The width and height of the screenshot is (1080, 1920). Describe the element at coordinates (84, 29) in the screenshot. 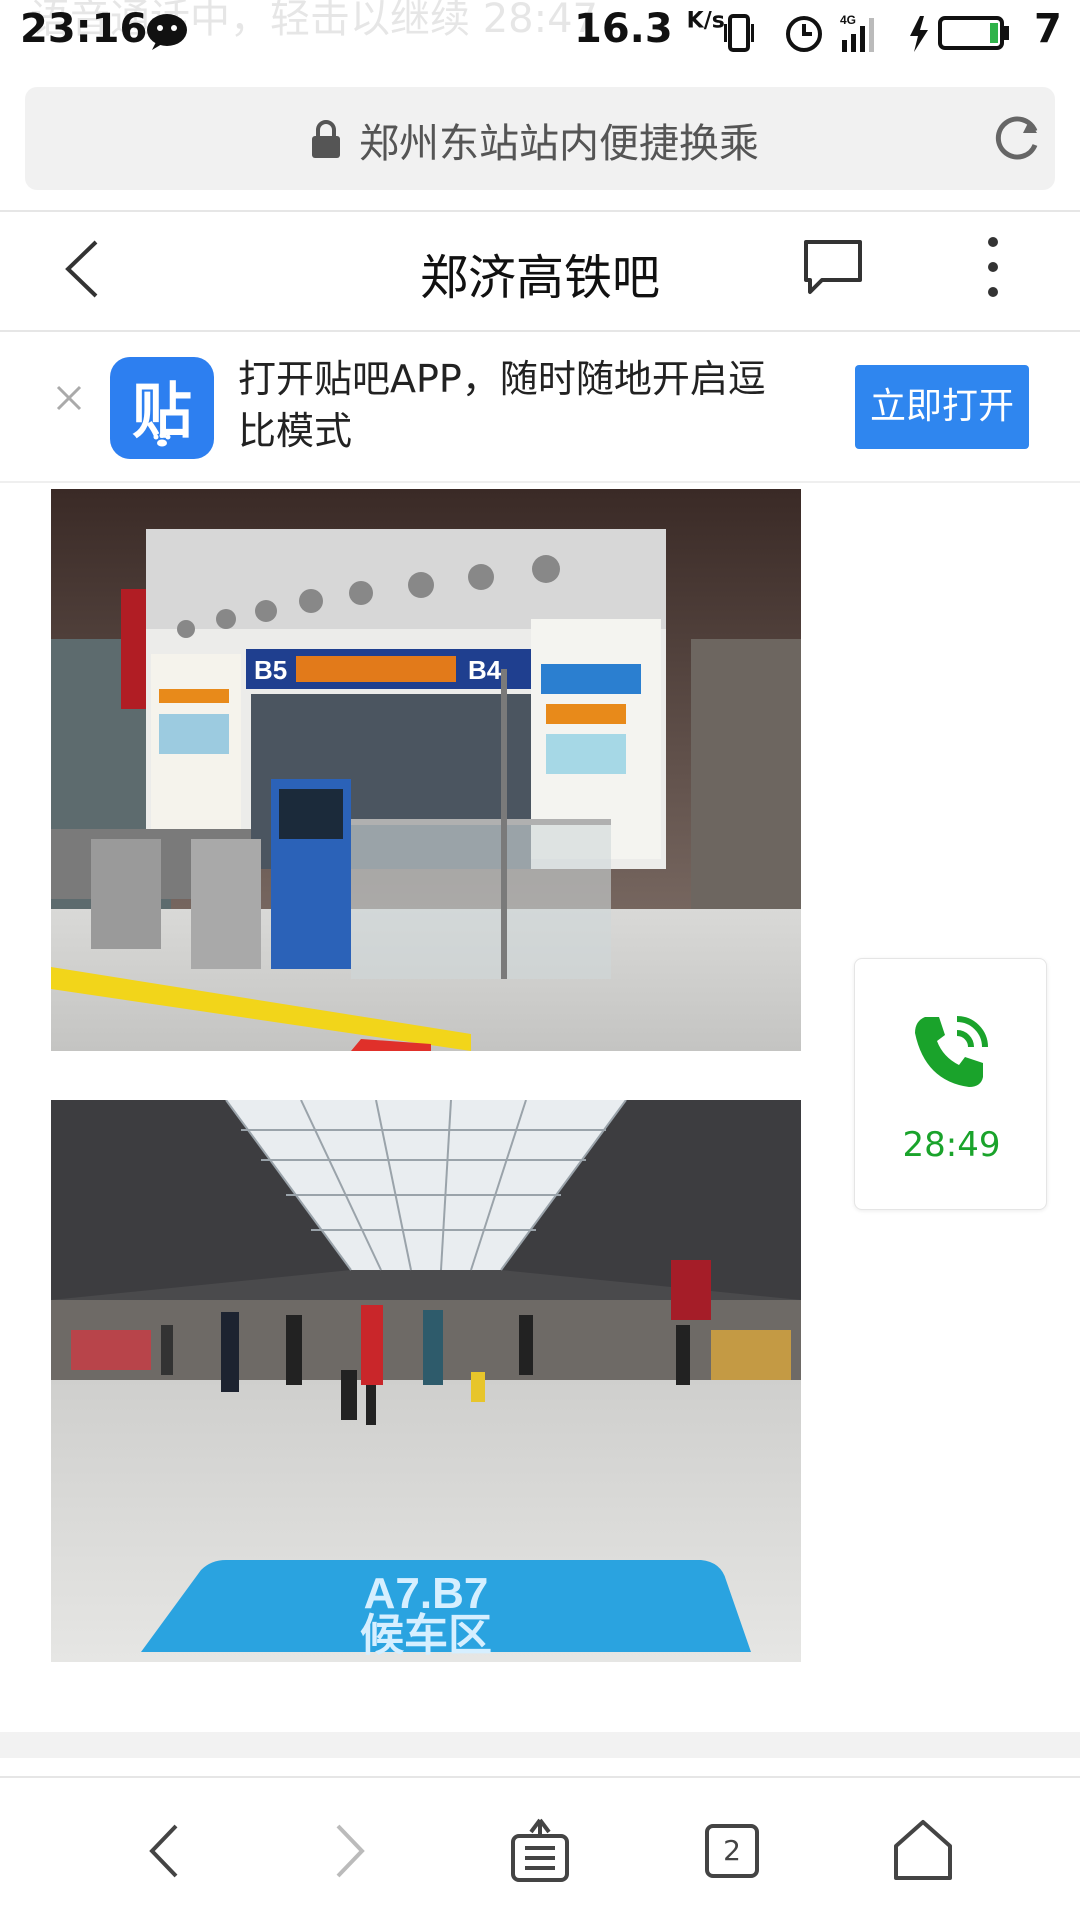

I see `status-time: 23:16` at that location.